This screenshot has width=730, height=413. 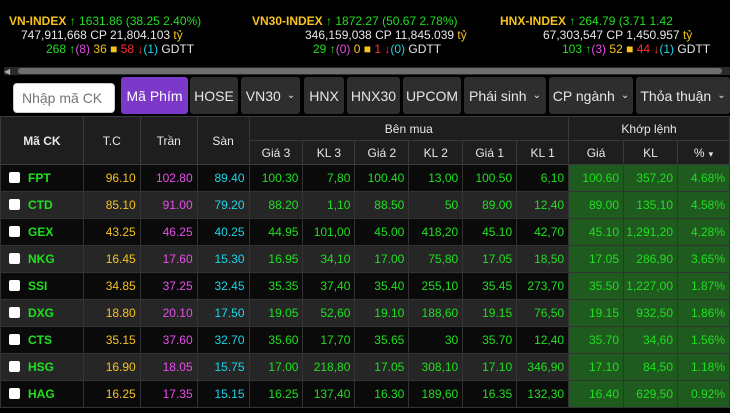 I want to click on tab-mã-phím: Mã Phím, so click(x=154, y=95).